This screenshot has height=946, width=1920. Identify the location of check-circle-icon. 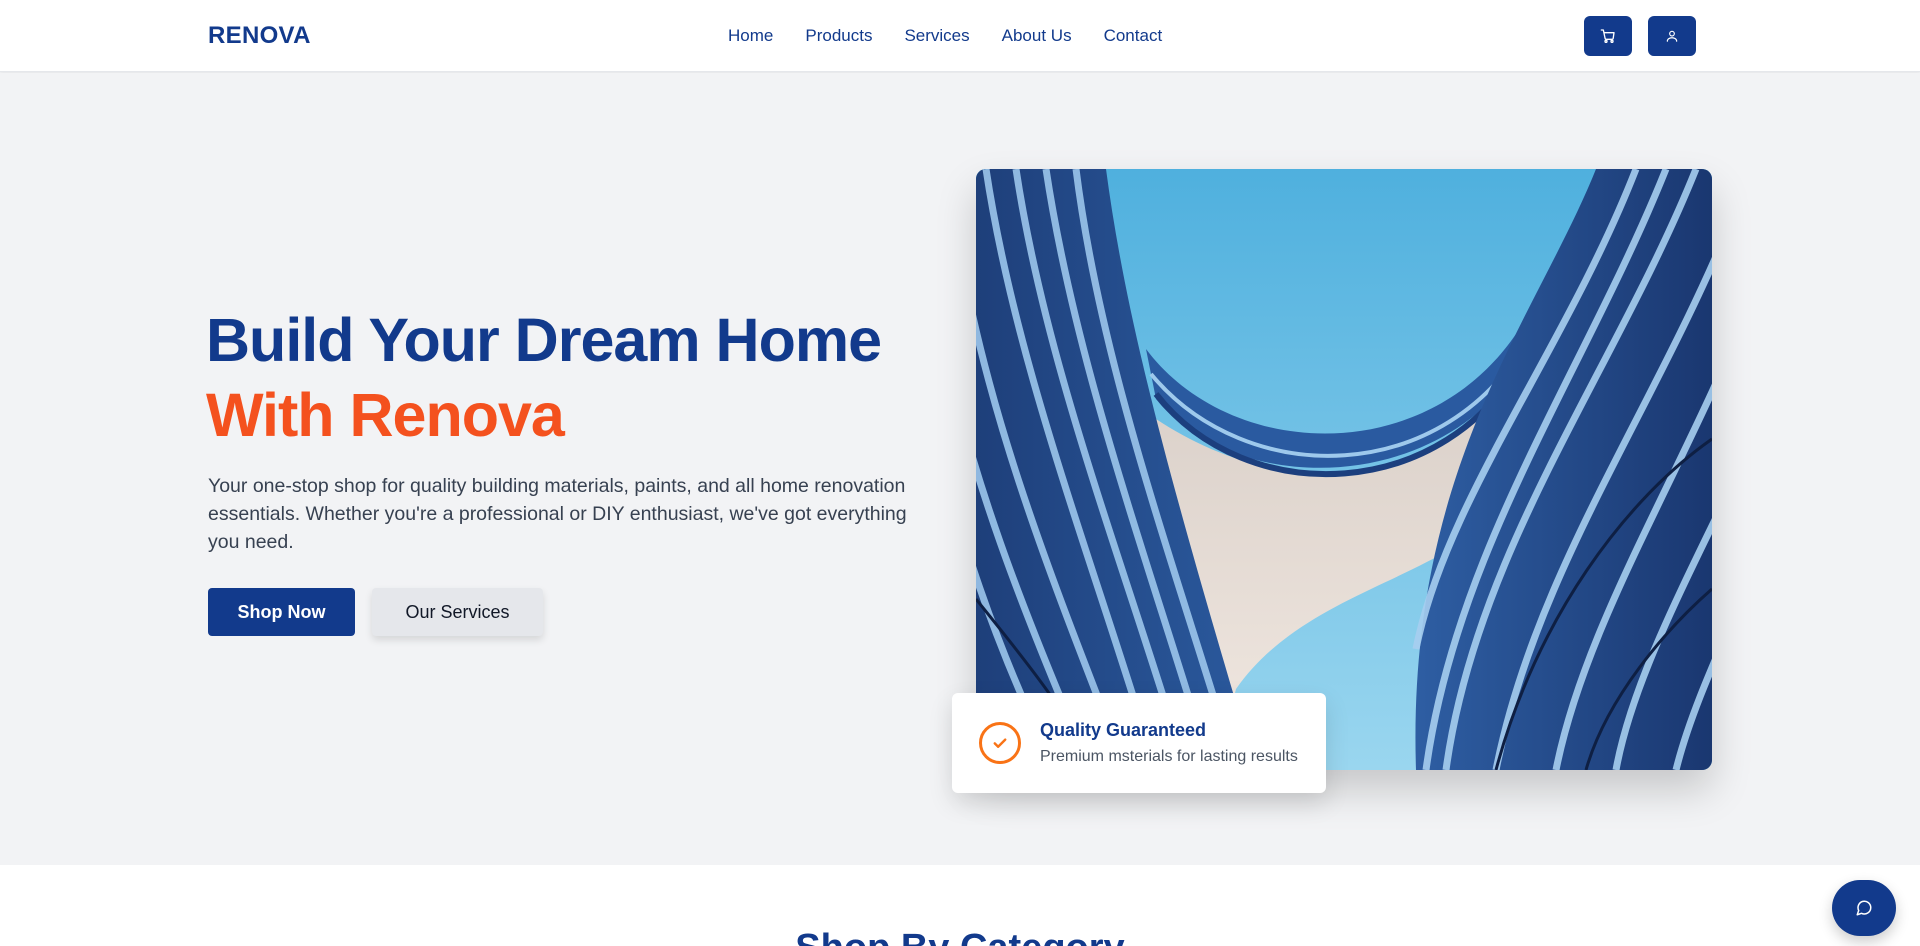
(1000, 743).